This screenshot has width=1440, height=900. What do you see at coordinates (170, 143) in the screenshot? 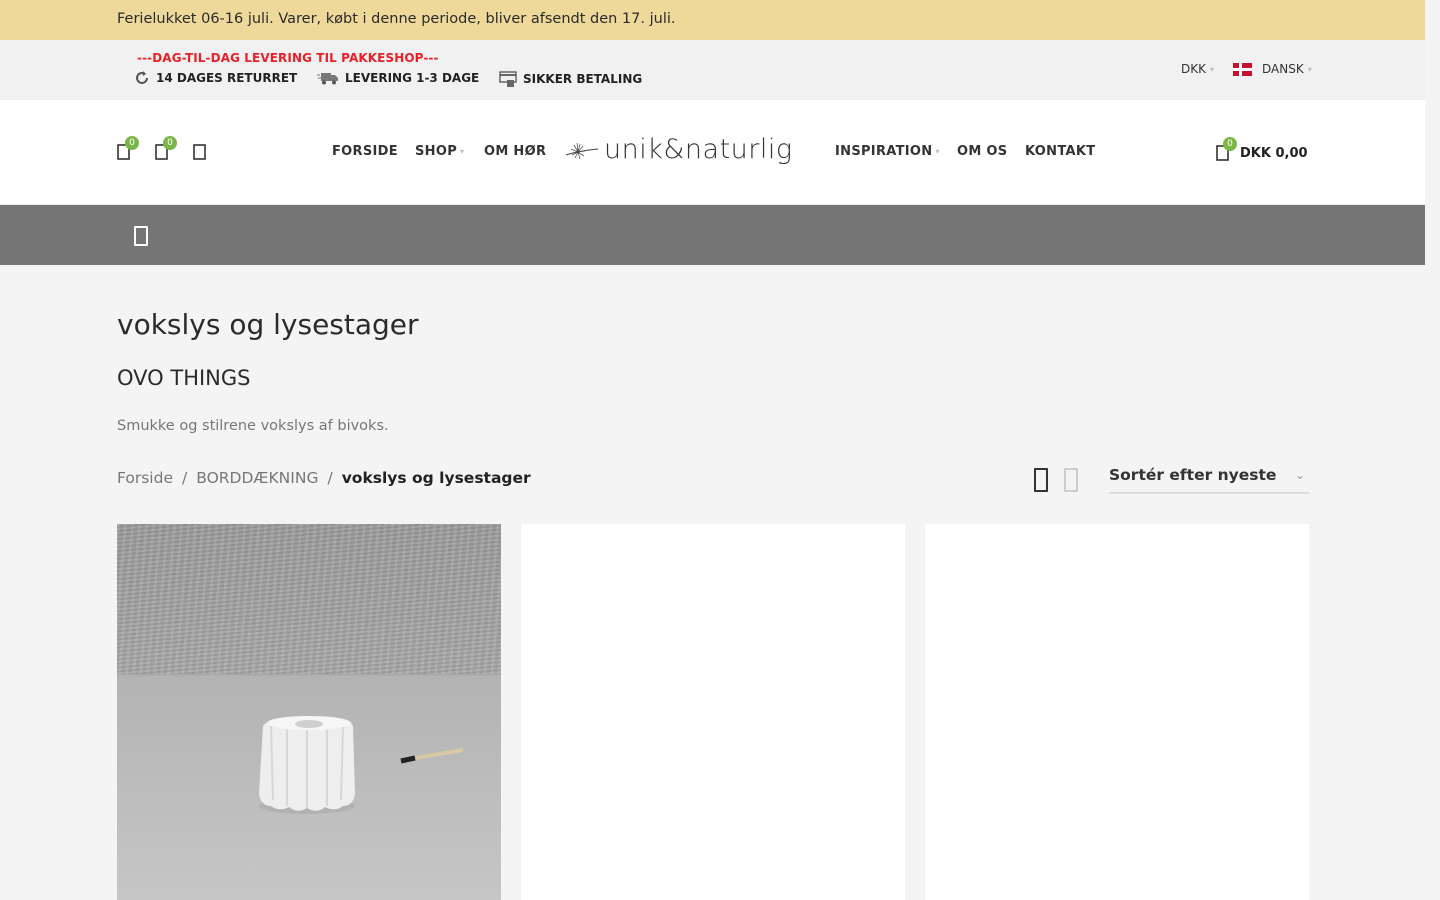
I see `compare-count-badge: 0` at bounding box center [170, 143].